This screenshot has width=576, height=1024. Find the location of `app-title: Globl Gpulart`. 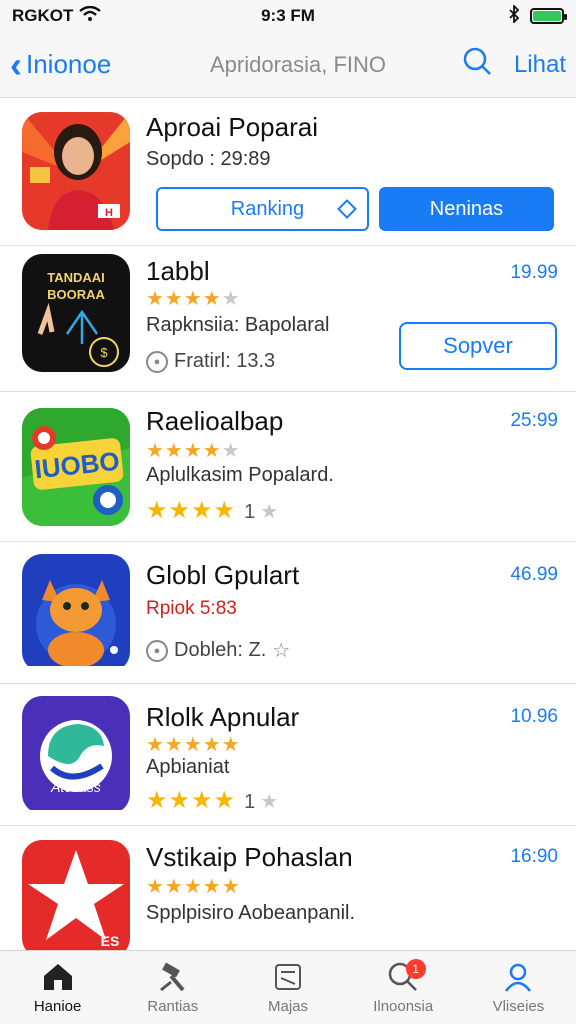

app-title: Globl Gpulart is located at coordinates (223, 575).